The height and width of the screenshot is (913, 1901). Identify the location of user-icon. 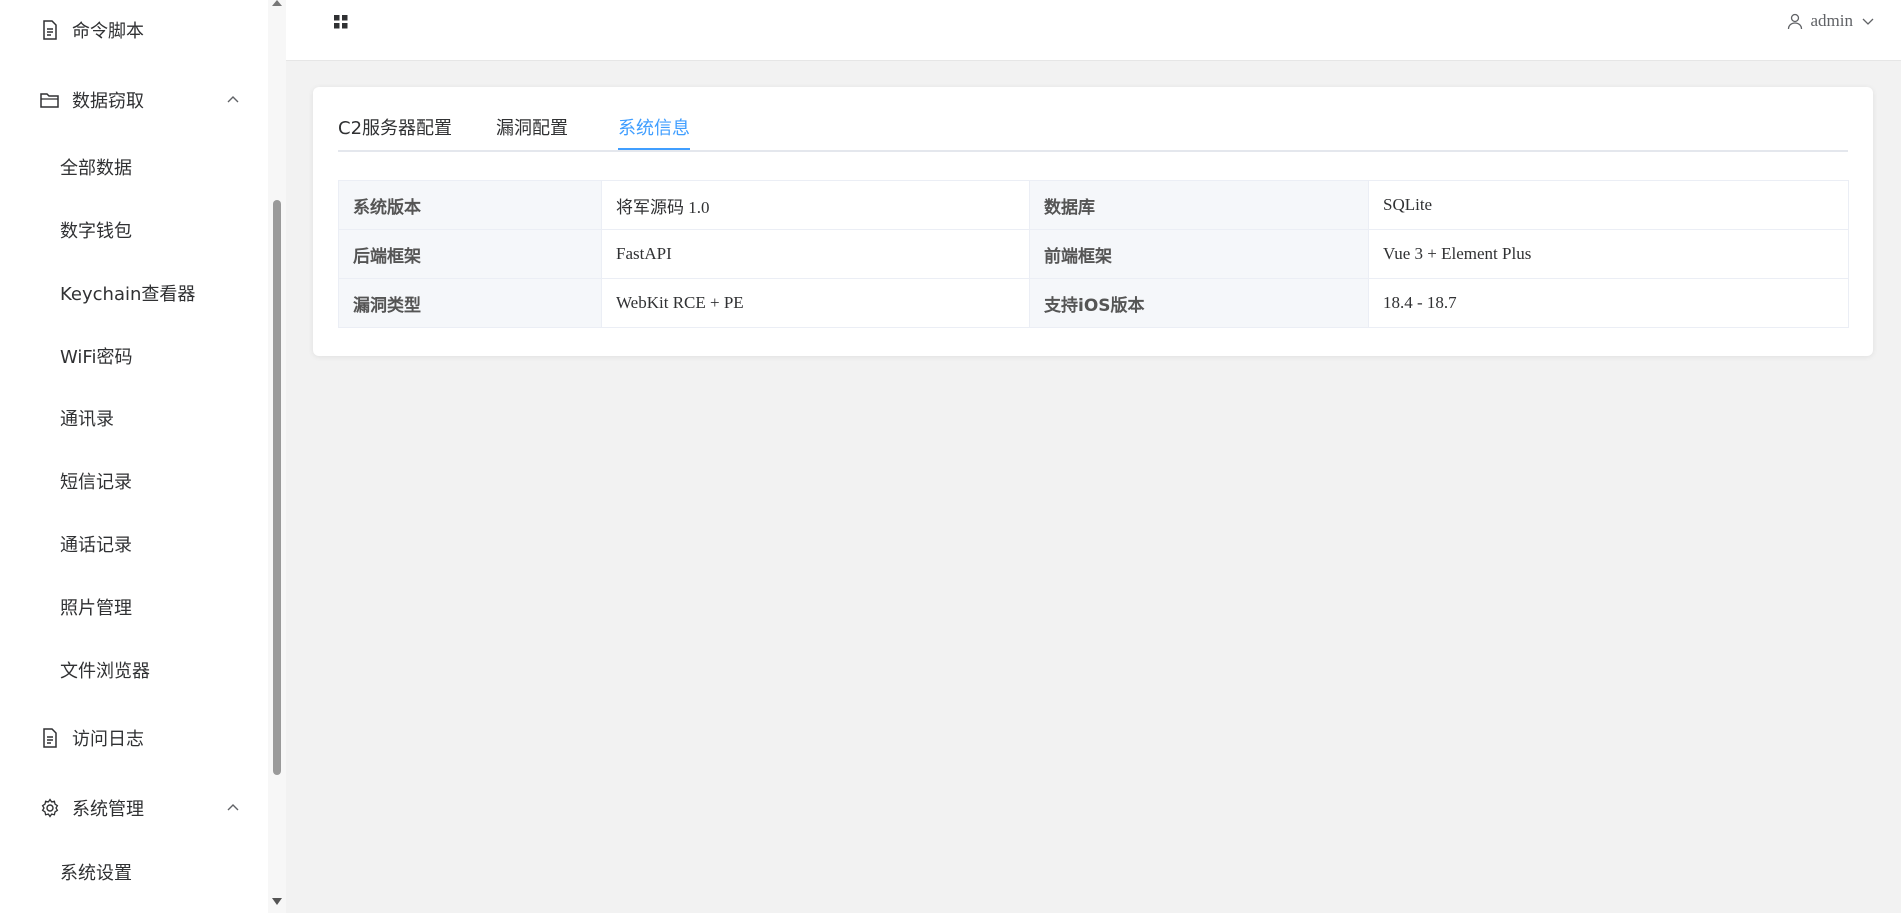
(1794, 21).